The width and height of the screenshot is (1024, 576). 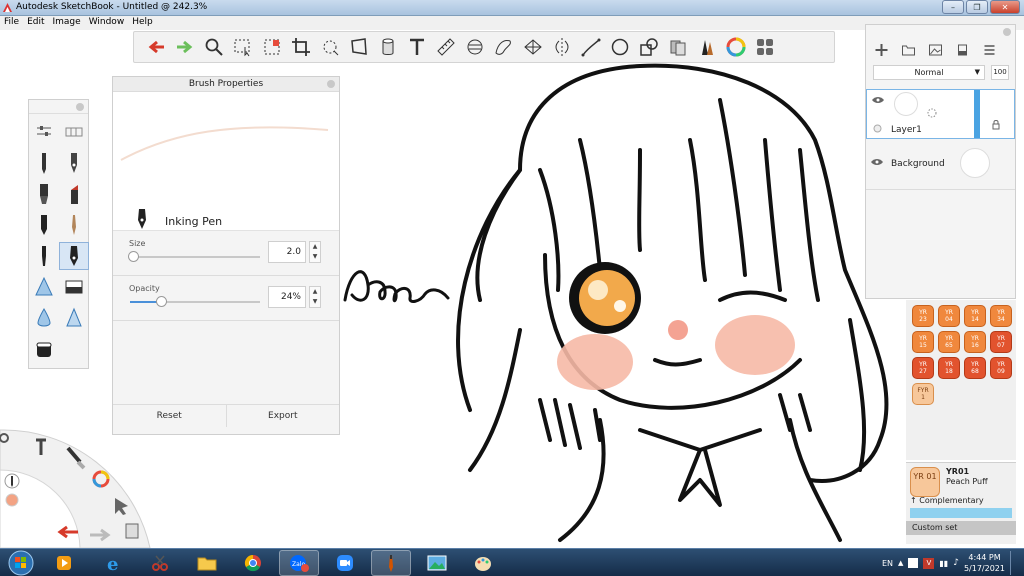 I want to click on swatch-yr-16: YR 16, so click(x=975, y=342).